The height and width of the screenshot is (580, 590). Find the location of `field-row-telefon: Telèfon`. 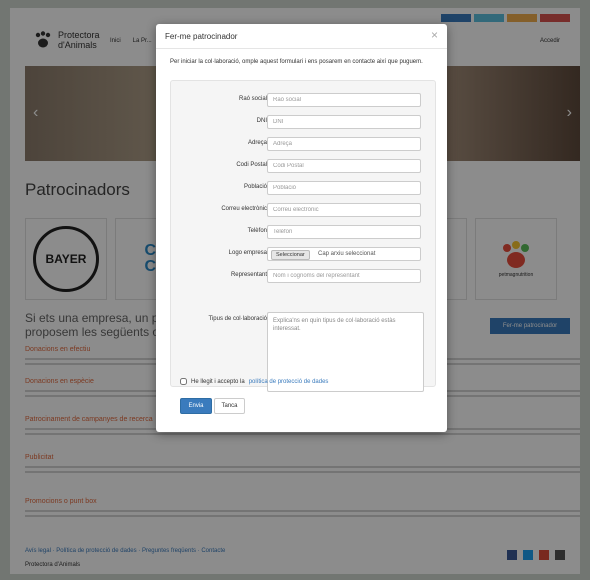

field-row-telefon: Telèfon is located at coordinates (303, 233).